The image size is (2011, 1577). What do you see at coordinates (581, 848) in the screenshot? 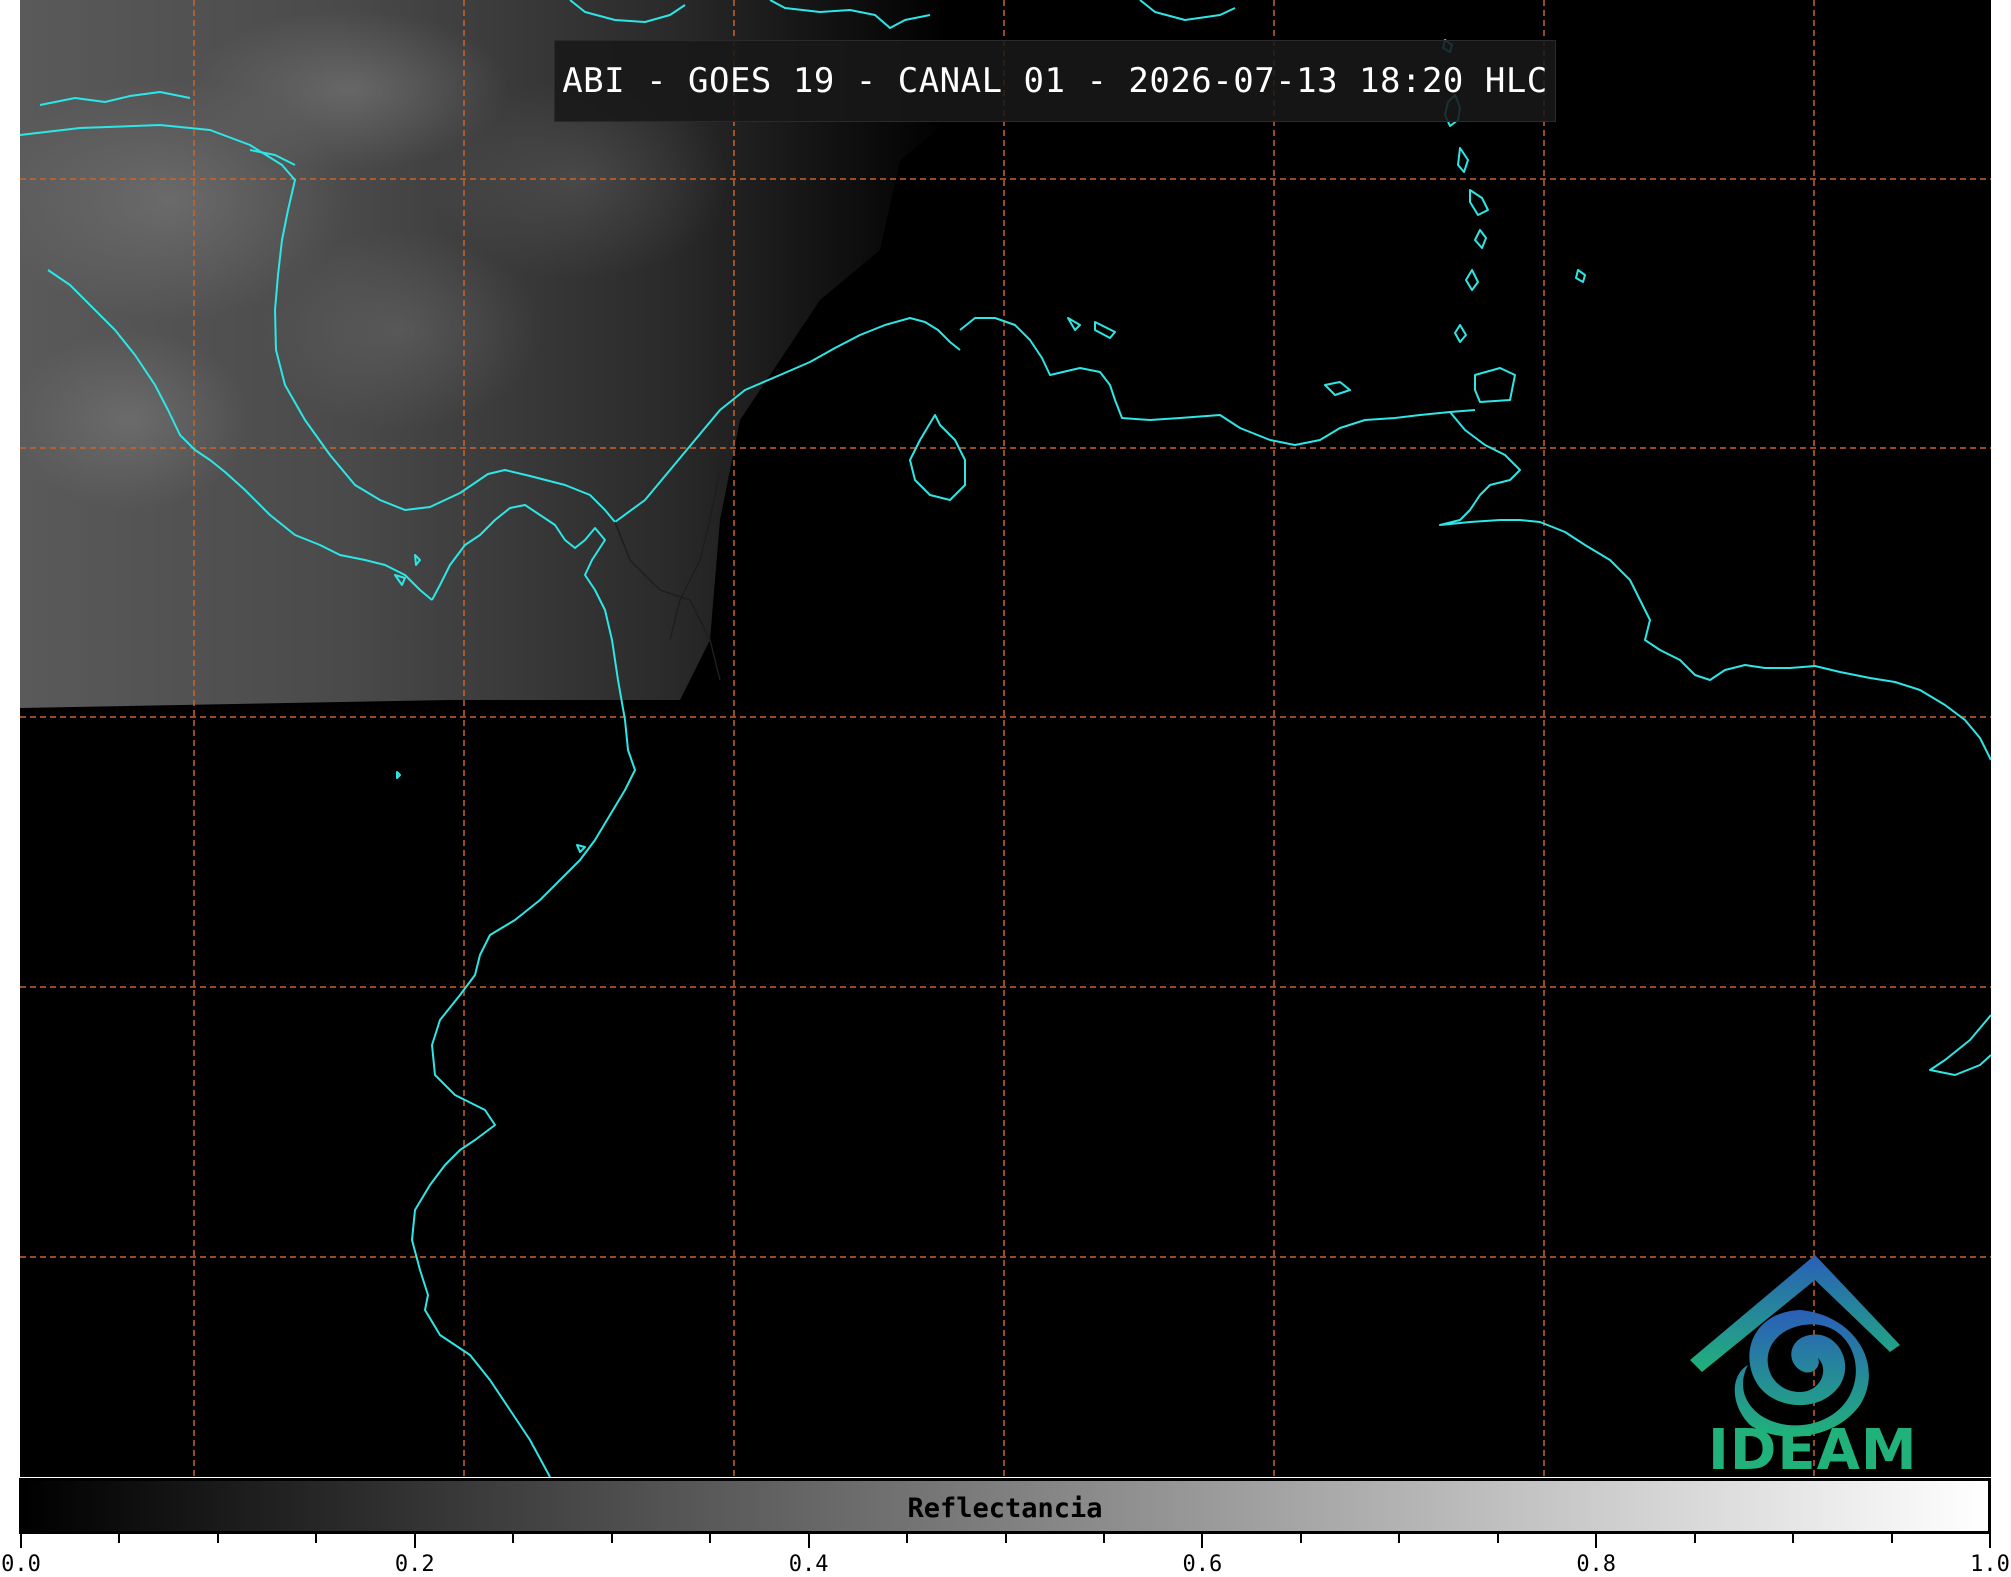
I see `isla-gorgona` at bounding box center [581, 848].